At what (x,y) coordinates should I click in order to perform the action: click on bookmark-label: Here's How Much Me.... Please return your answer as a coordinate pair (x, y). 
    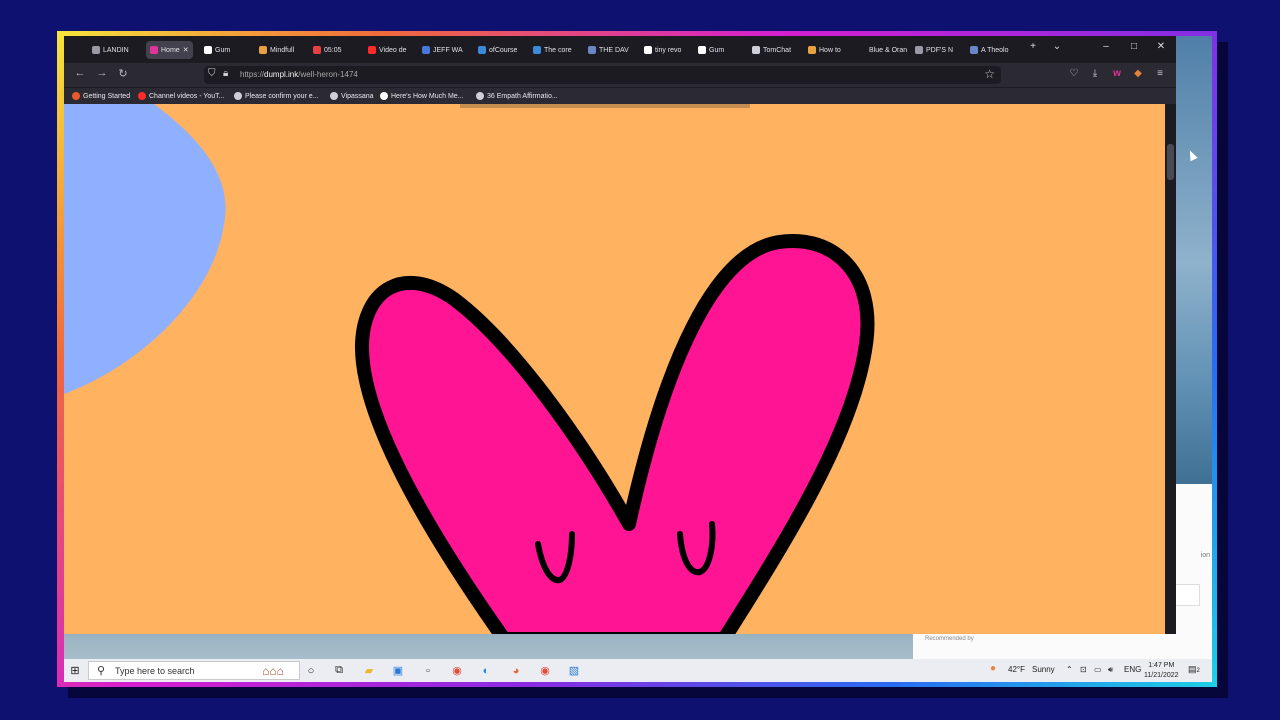
    Looking at the image, I should click on (427, 96).